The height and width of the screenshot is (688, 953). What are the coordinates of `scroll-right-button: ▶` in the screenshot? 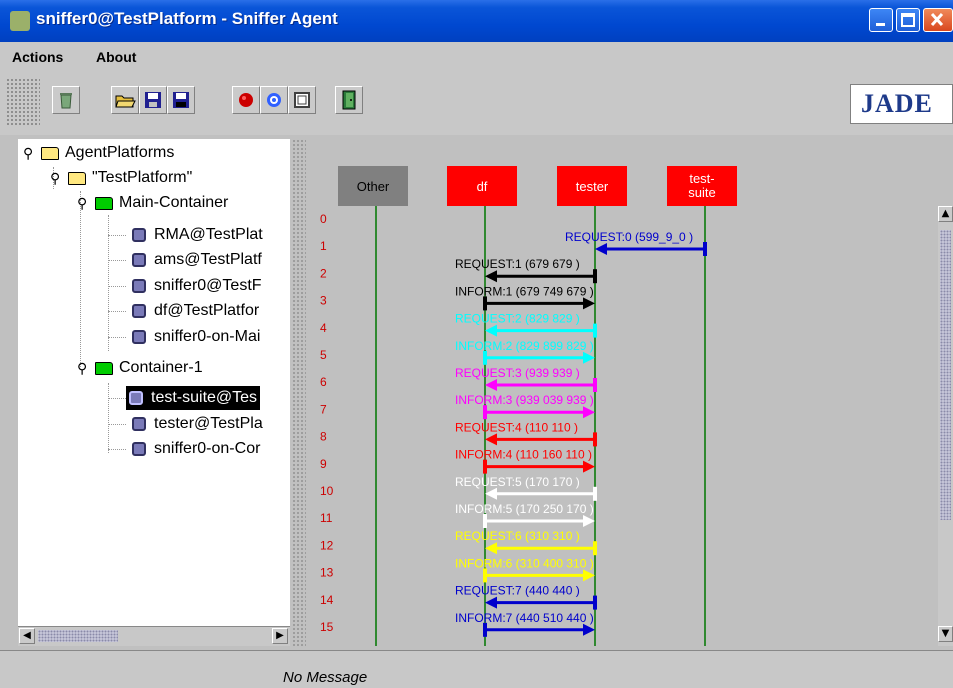 It's located at (280, 636).